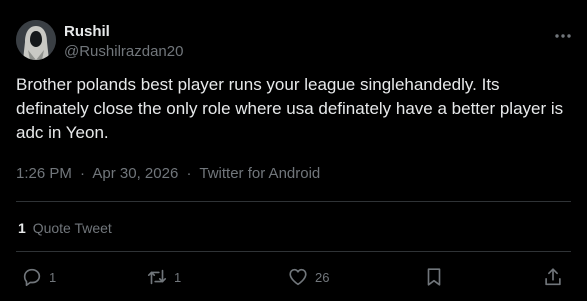 This screenshot has height=301, width=587. I want to click on heart-icon, so click(298, 277).